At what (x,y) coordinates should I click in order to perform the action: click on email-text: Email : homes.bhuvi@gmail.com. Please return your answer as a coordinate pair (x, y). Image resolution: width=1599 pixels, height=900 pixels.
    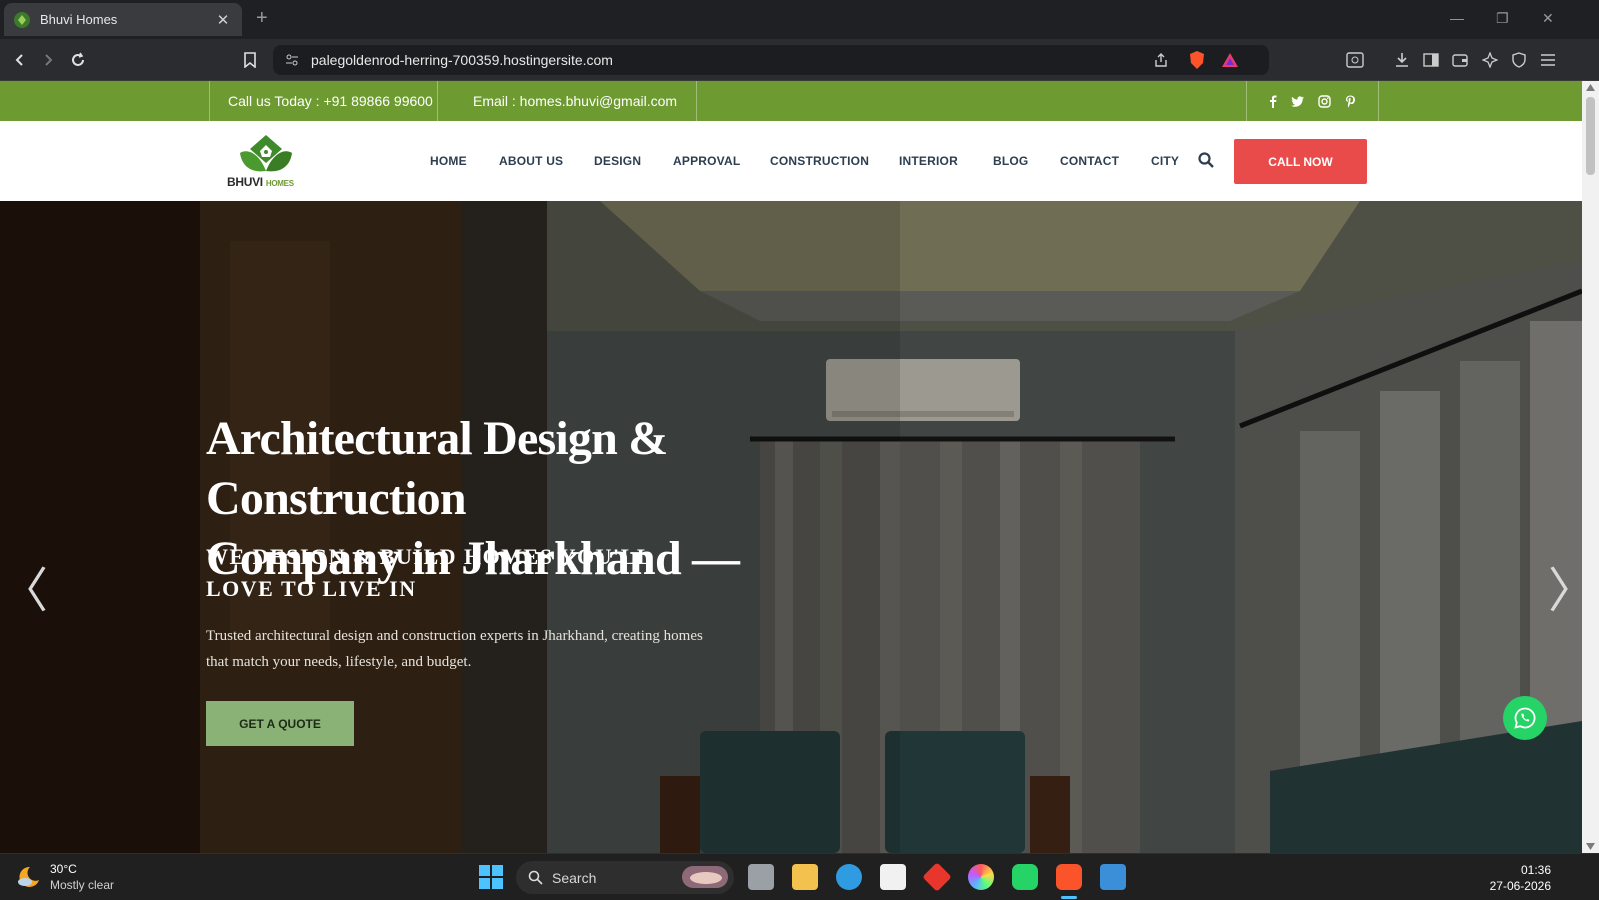
    Looking at the image, I should click on (575, 101).